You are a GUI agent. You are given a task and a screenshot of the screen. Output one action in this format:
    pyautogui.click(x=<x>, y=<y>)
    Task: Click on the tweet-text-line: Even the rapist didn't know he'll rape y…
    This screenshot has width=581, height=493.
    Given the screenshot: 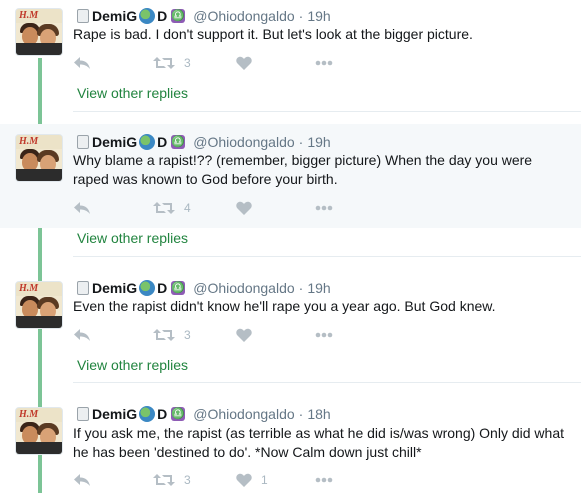 What is the action you would take?
    pyautogui.click(x=284, y=306)
    